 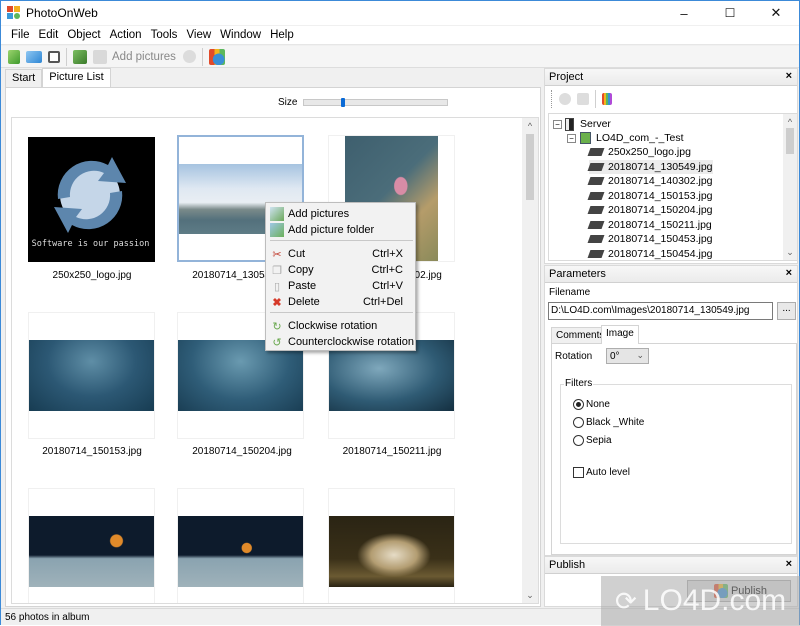 I want to click on tree-node-server: − Server, so click(x=582, y=124).